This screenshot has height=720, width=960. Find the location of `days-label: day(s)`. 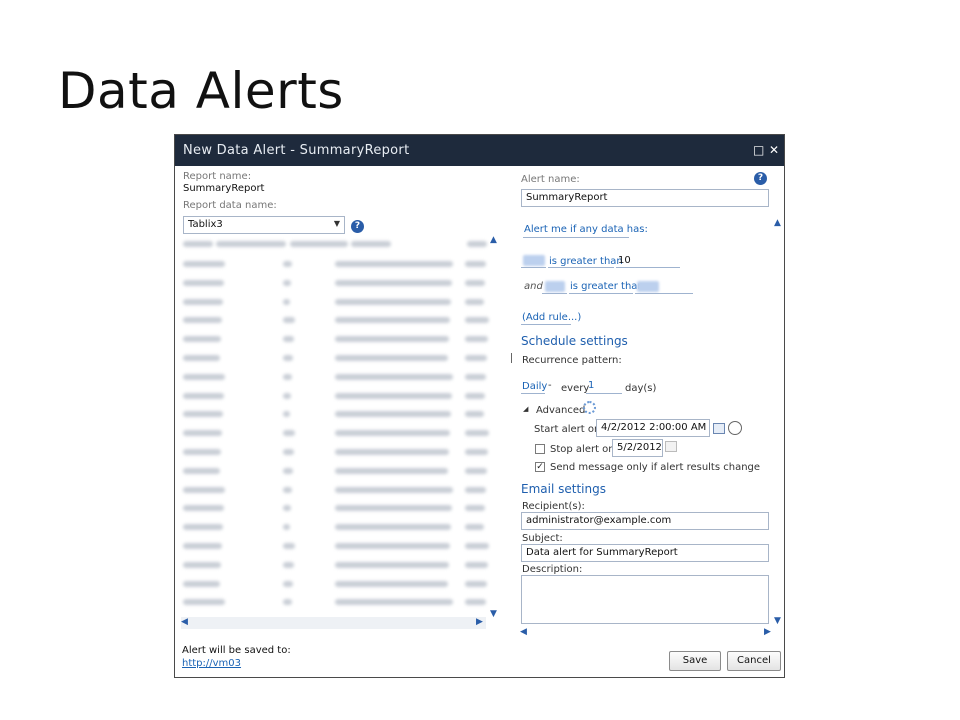

days-label: day(s) is located at coordinates (641, 388).